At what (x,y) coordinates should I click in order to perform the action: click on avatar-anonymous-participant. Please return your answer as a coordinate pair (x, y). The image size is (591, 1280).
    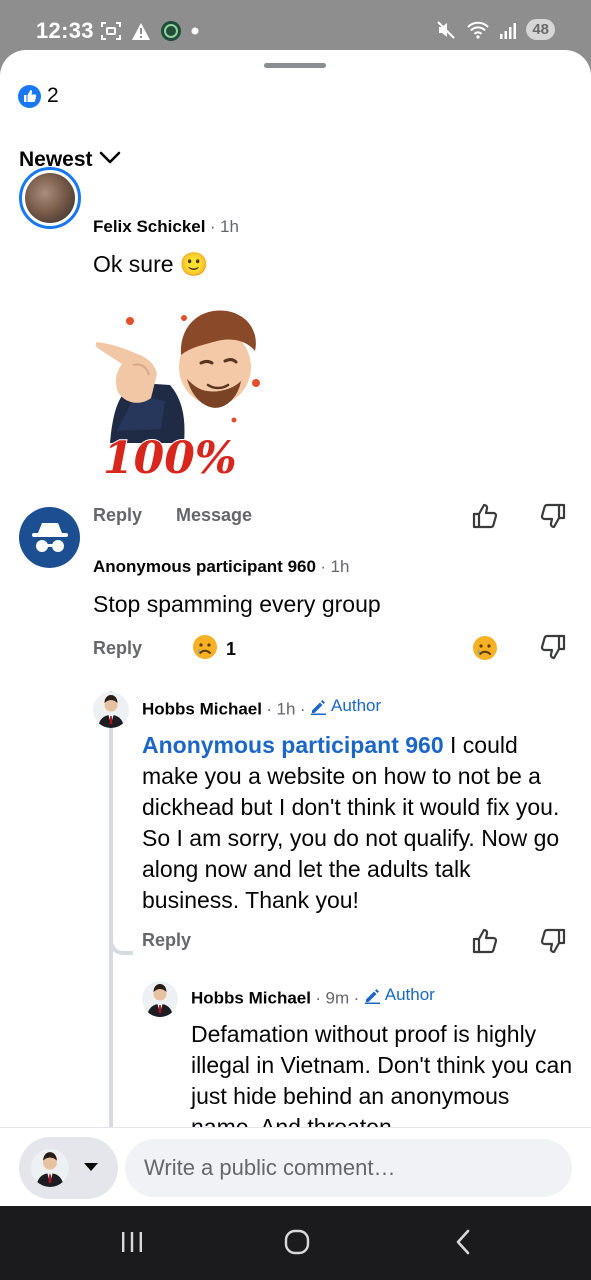
    Looking at the image, I should click on (49, 537).